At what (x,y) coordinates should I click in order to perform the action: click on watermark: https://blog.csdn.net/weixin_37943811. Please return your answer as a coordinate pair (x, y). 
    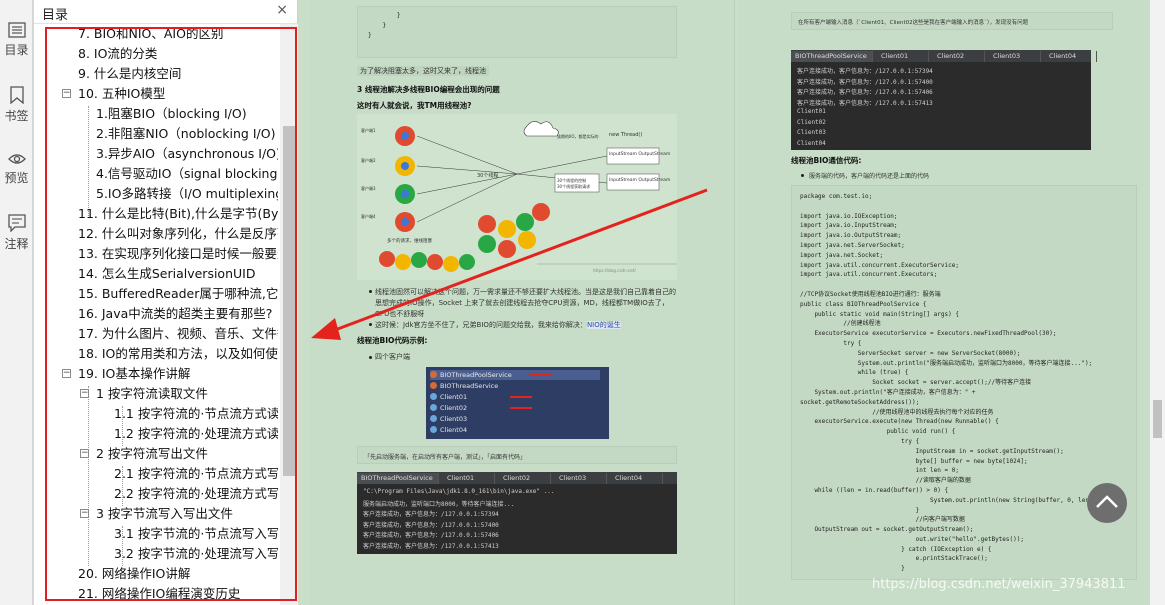
    Looking at the image, I should click on (999, 584).